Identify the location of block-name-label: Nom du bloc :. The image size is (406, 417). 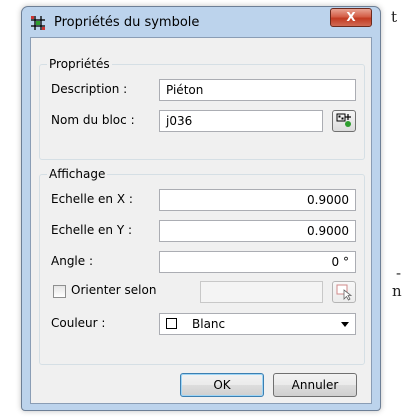
(93, 120).